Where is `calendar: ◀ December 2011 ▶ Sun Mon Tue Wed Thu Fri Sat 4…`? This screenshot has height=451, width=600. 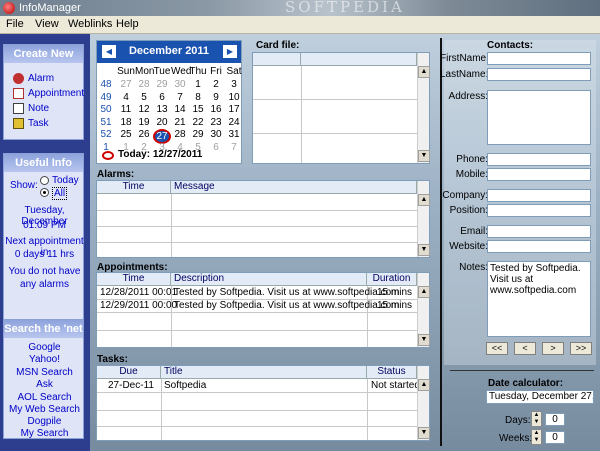 calendar: ◀ December 2011 ▶ Sun Mon Tue Wed Thu Fri Sat 4… is located at coordinates (169, 102).